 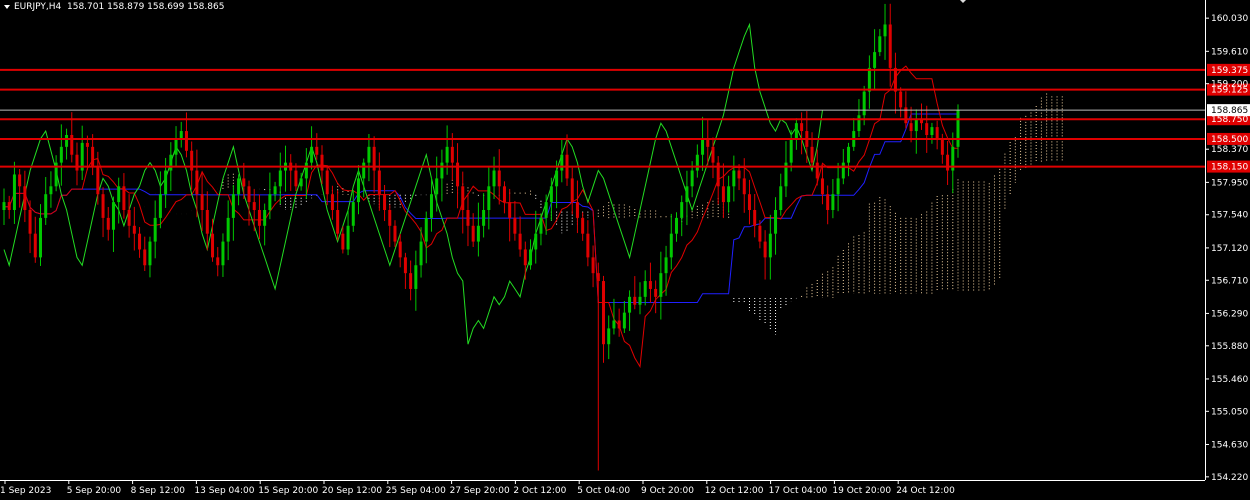 What do you see at coordinates (861, 491) in the screenshot?
I see `time-tick-label: 19 Oct 20:00` at bounding box center [861, 491].